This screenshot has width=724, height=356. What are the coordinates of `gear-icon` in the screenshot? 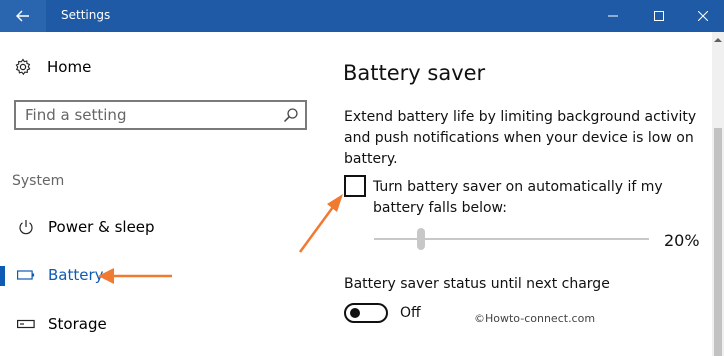 It's located at (23, 67).